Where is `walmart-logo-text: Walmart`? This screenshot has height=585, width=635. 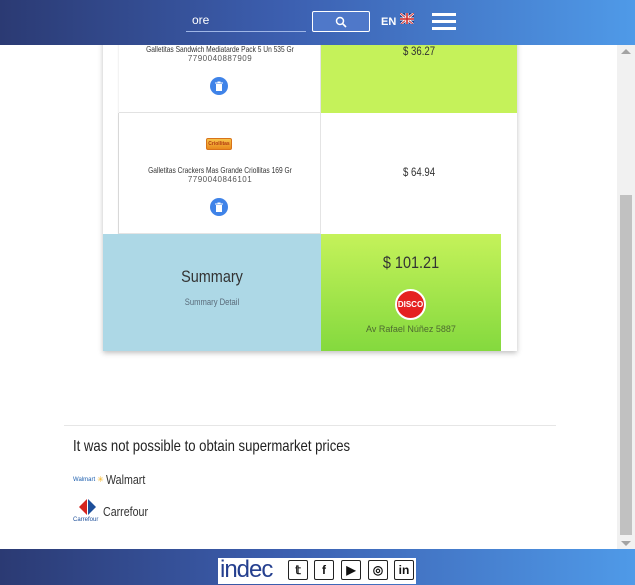 walmart-logo-text: Walmart is located at coordinates (84, 479).